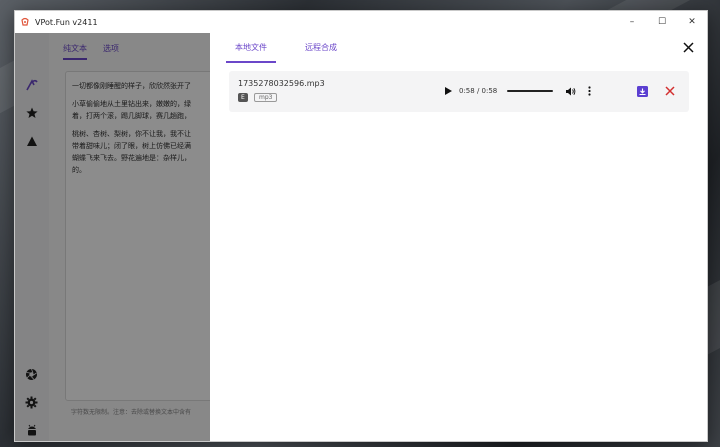 The height and width of the screenshot is (447, 720). Describe the element at coordinates (632, 22) in the screenshot. I see `minimize-button: –` at that location.